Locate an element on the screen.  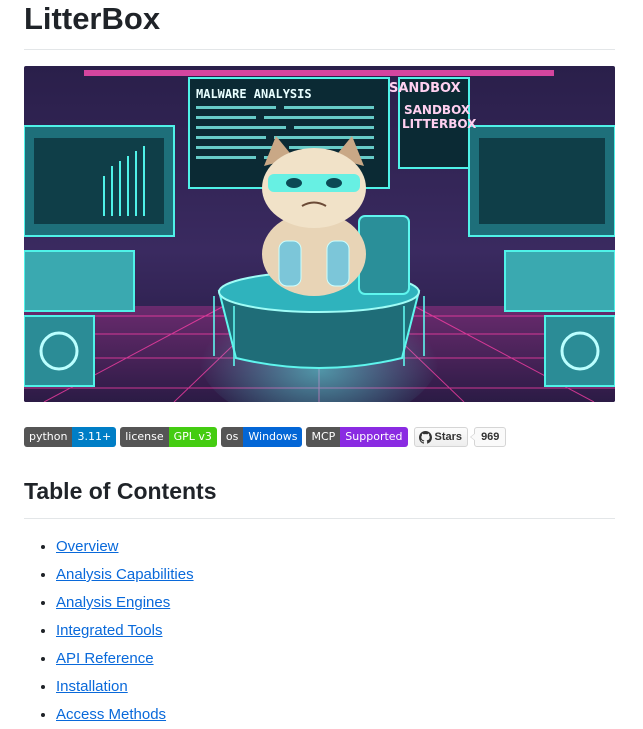
toc-link-api-reference: API Reference is located at coordinates (105, 658).